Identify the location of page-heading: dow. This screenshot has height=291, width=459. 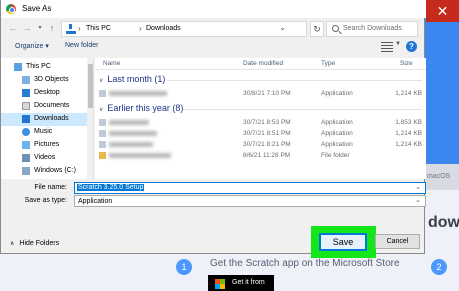
(443, 222).